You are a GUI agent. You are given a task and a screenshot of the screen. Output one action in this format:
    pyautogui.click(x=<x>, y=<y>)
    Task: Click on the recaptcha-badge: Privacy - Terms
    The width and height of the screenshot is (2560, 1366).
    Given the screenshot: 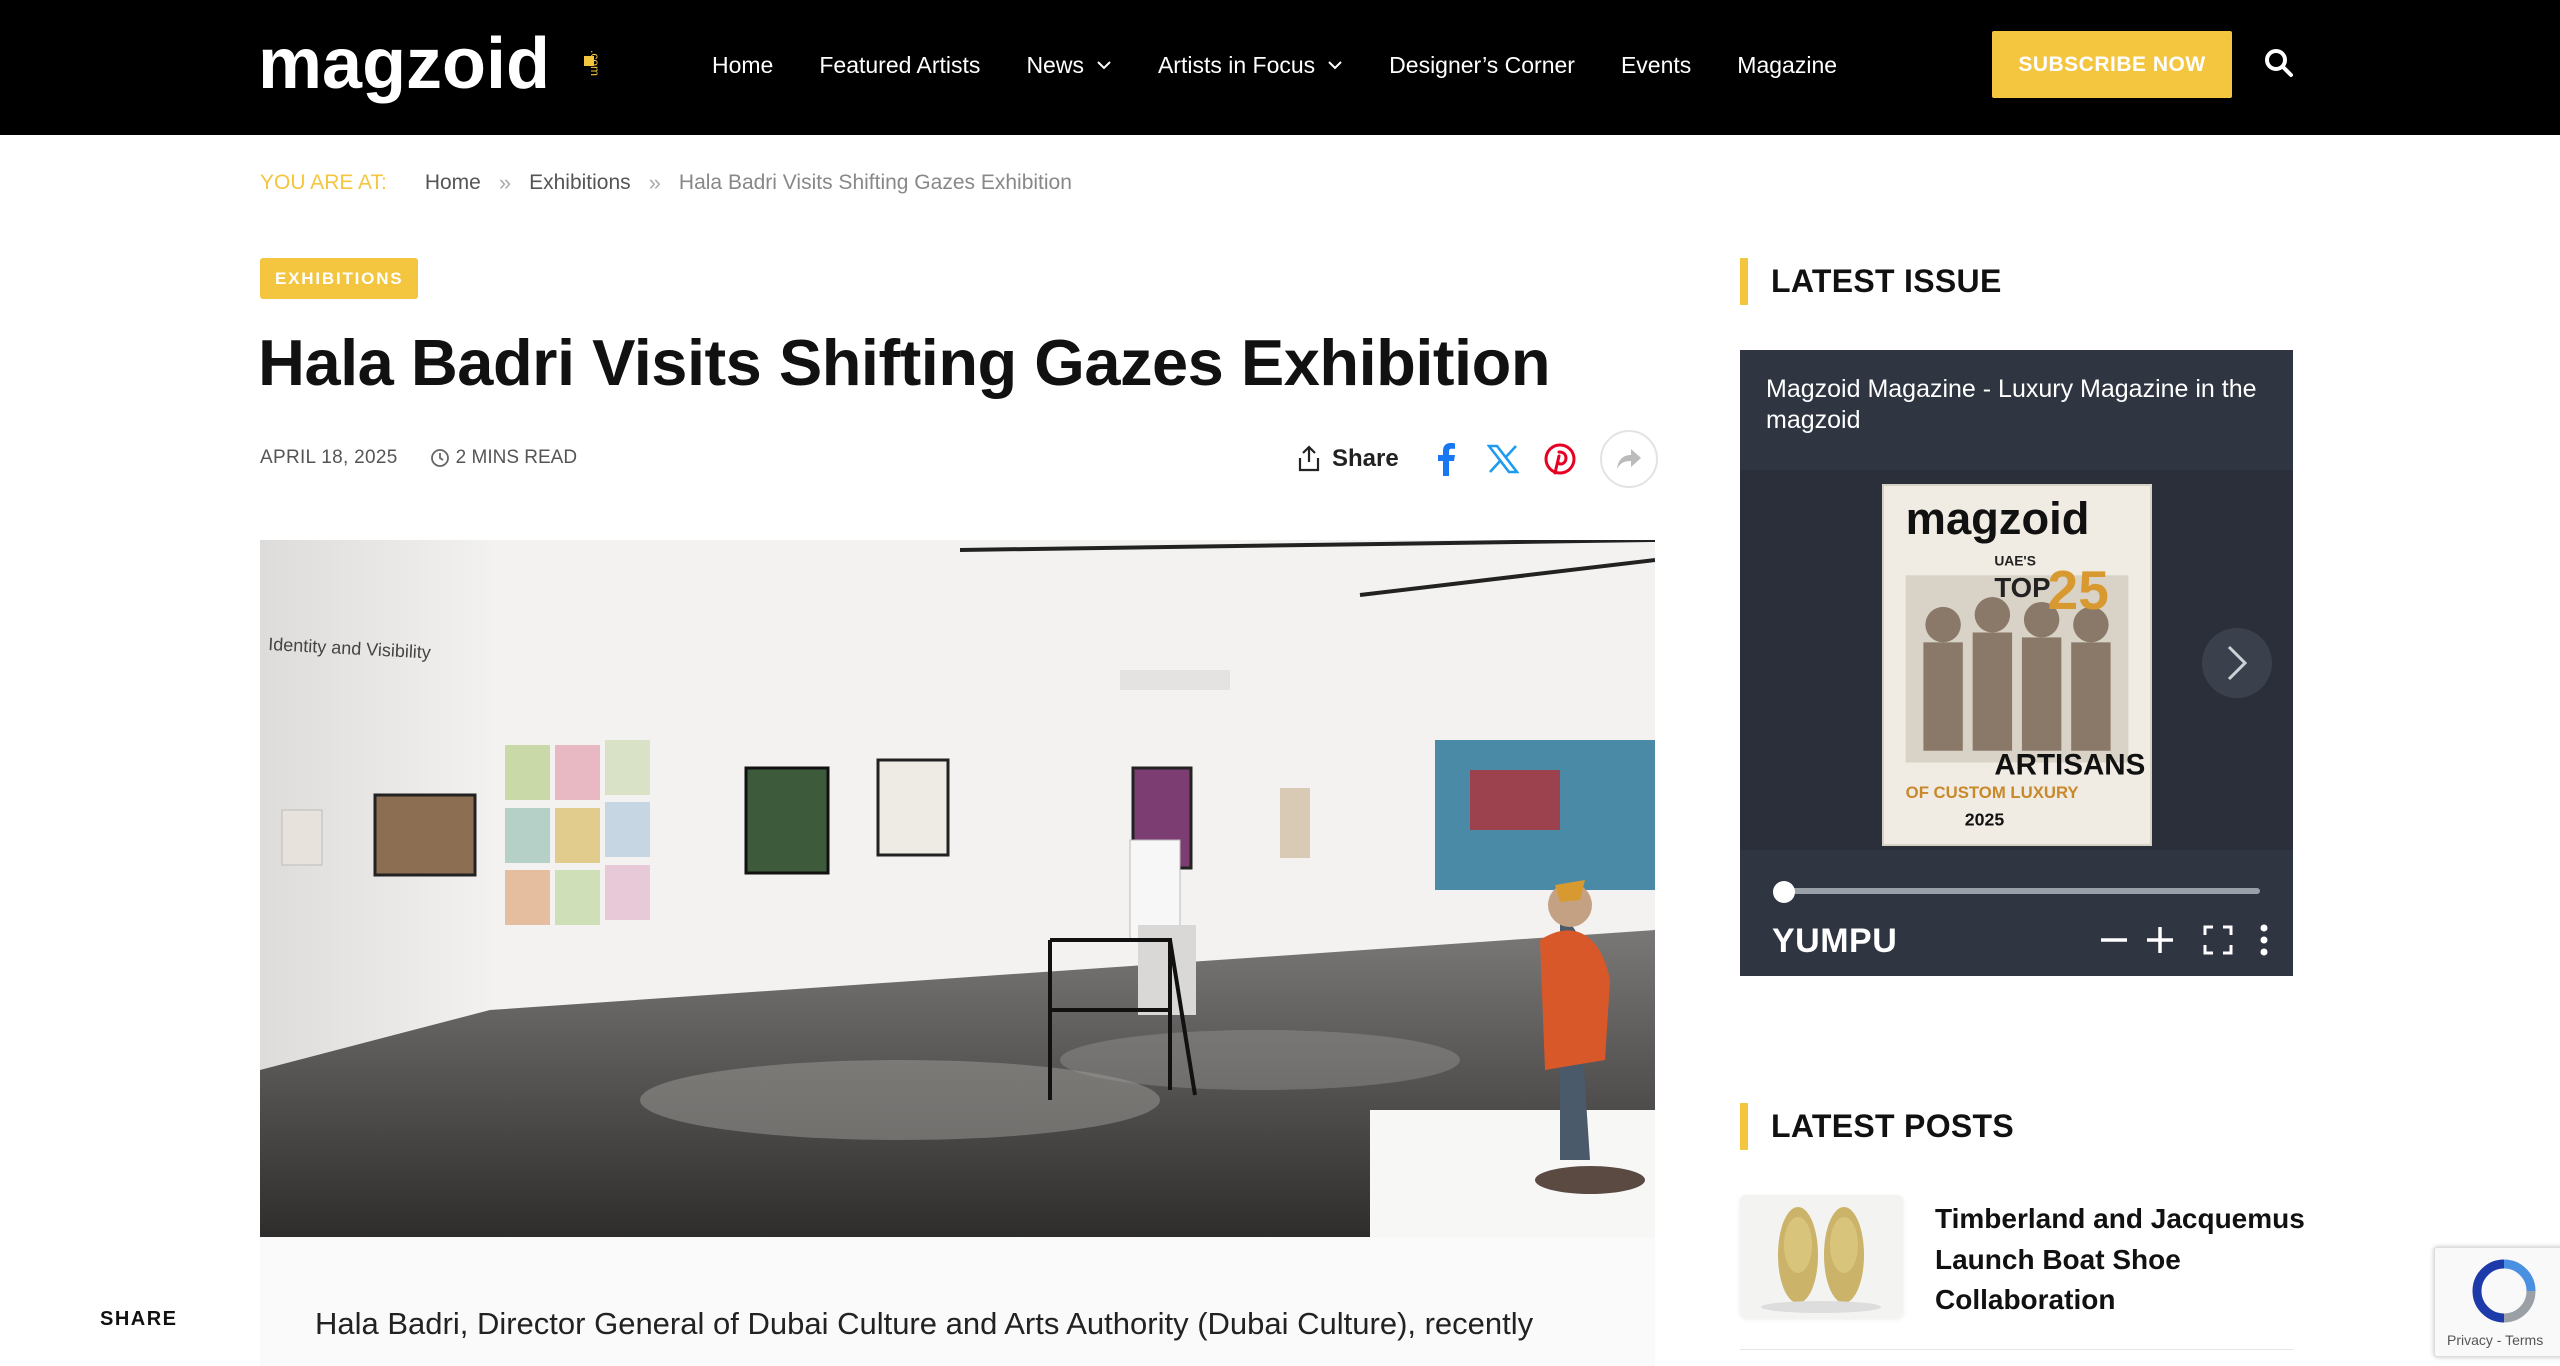 What is the action you would take?
    pyautogui.click(x=2497, y=1302)
    